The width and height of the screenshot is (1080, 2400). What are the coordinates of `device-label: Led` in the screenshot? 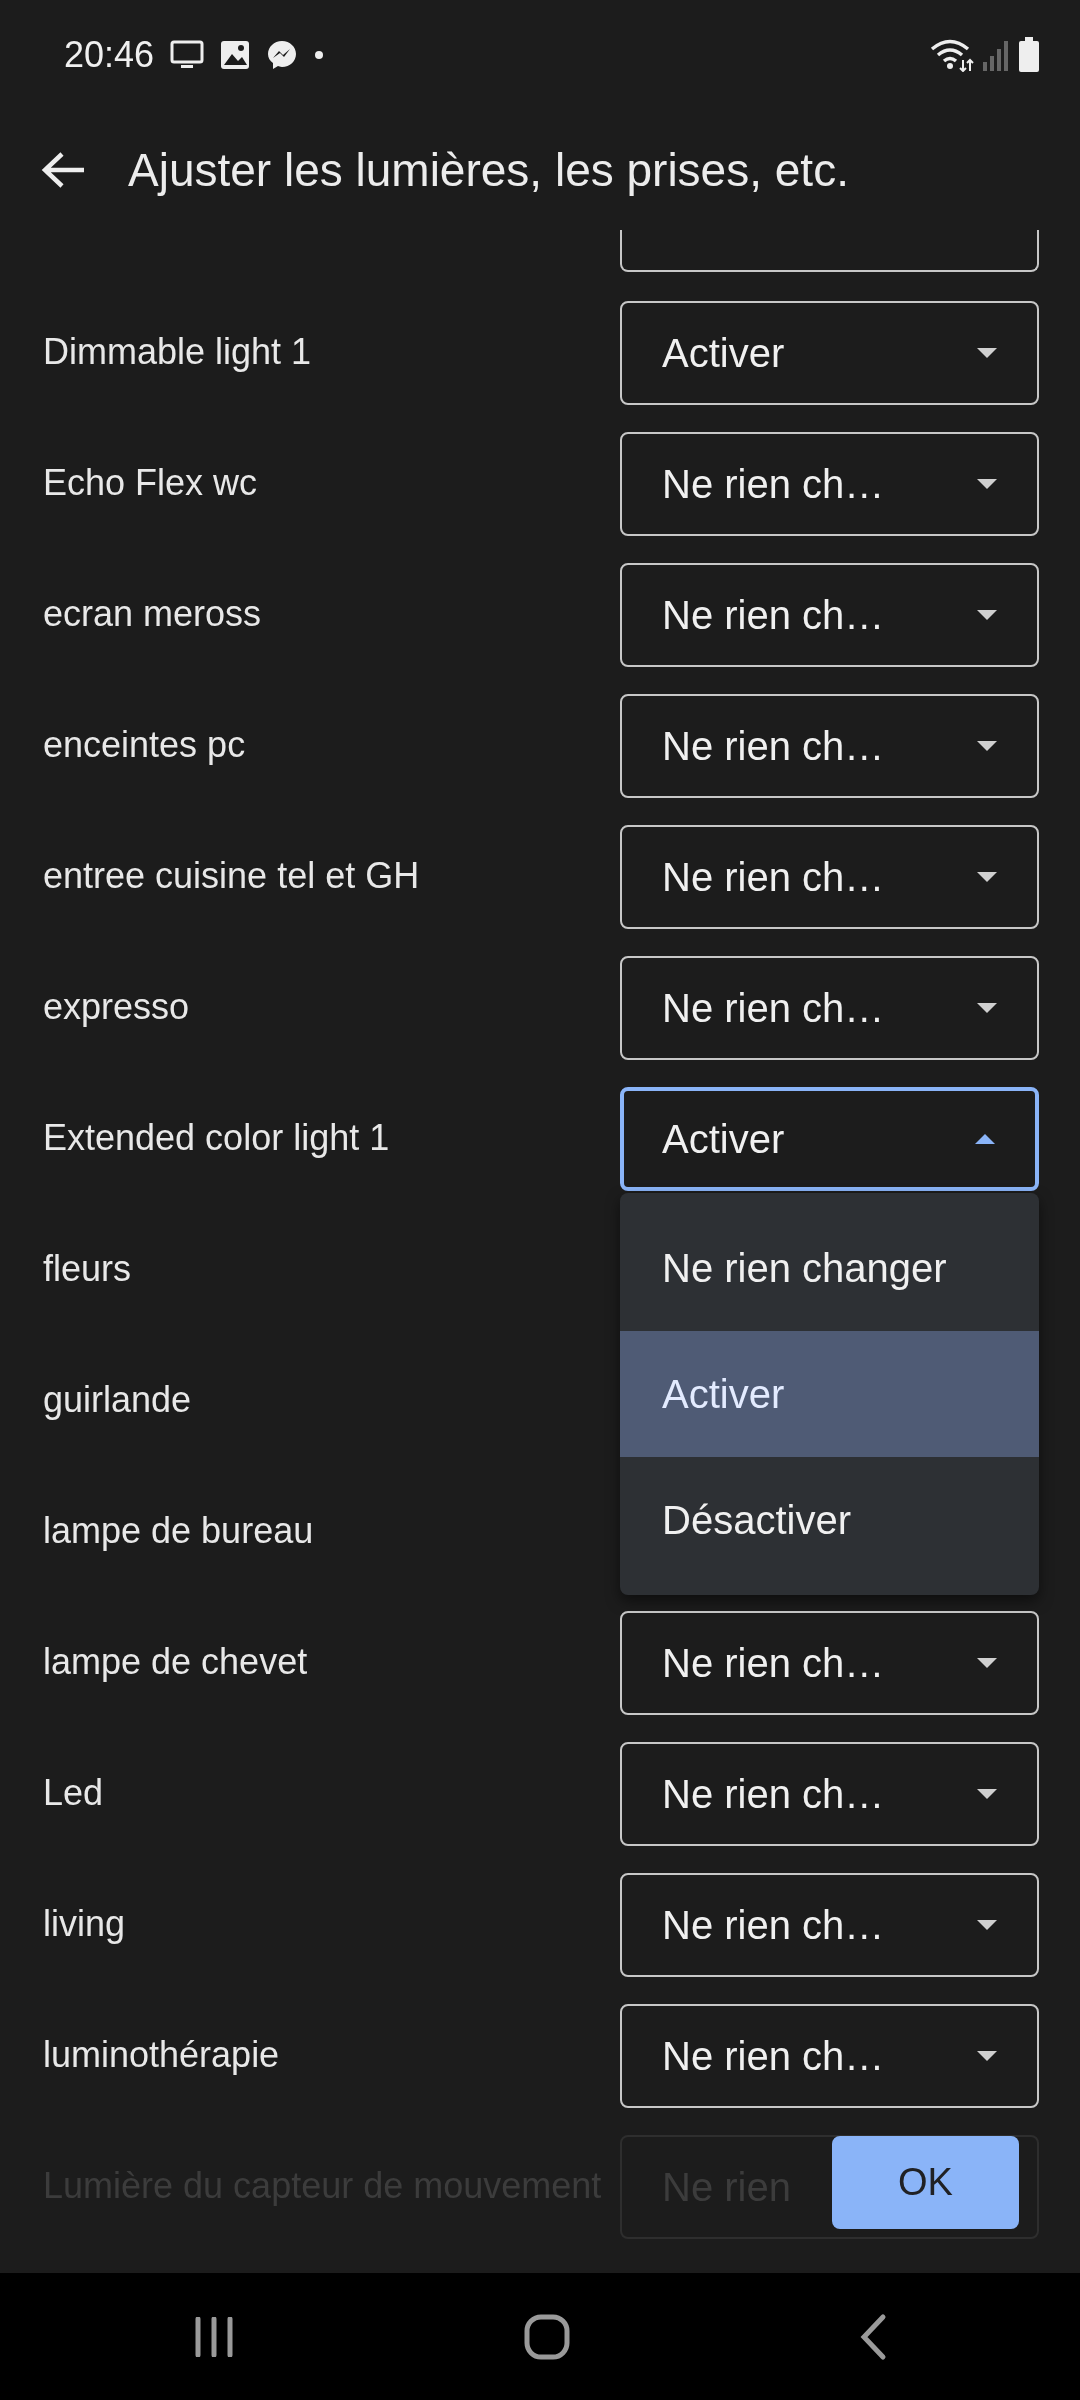 It's located at (74, 1793).